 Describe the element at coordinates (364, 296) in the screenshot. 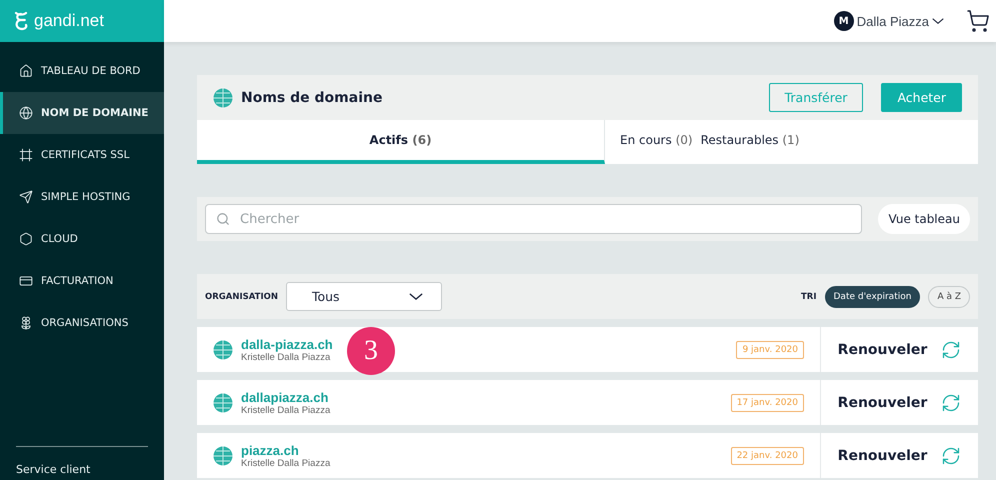

I see `organisation-select: Tous` at that location.